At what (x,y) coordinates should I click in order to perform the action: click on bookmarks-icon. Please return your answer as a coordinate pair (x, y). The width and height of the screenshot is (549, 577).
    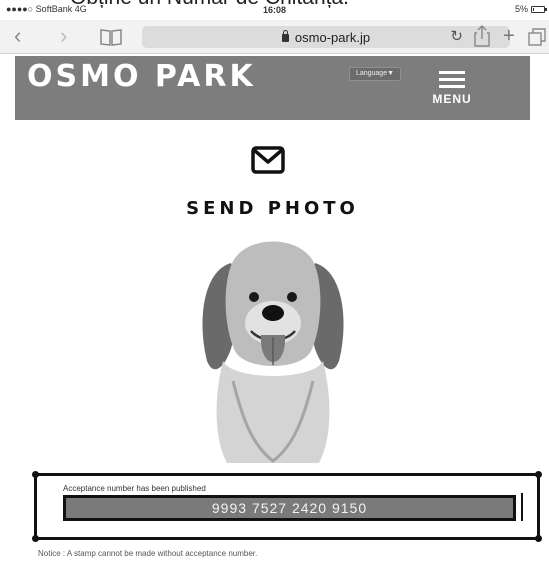
    Looking at the image, I should click on (111, 39).